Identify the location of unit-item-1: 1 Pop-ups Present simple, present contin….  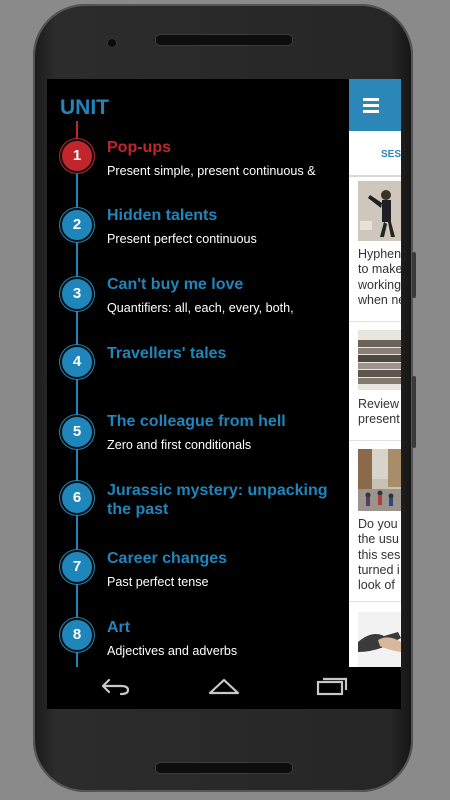
(198, 167).